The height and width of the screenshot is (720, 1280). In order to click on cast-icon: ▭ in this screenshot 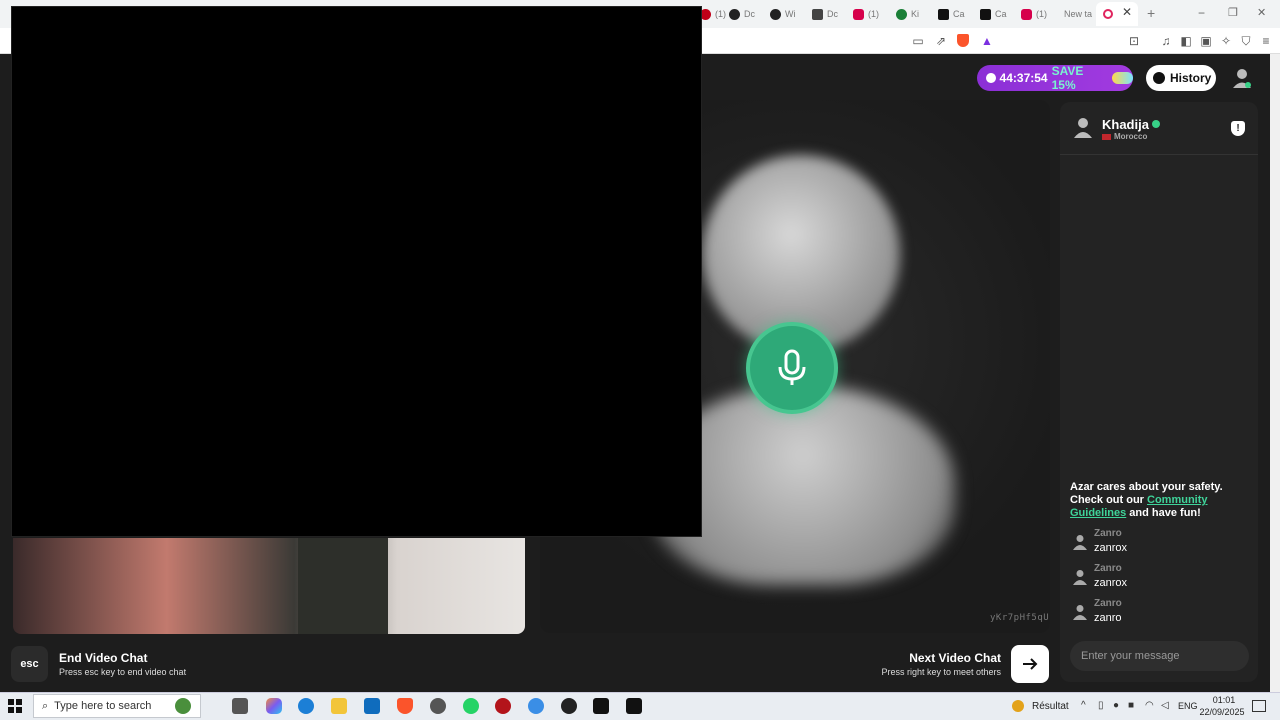, I will do `click(918, 41)`.